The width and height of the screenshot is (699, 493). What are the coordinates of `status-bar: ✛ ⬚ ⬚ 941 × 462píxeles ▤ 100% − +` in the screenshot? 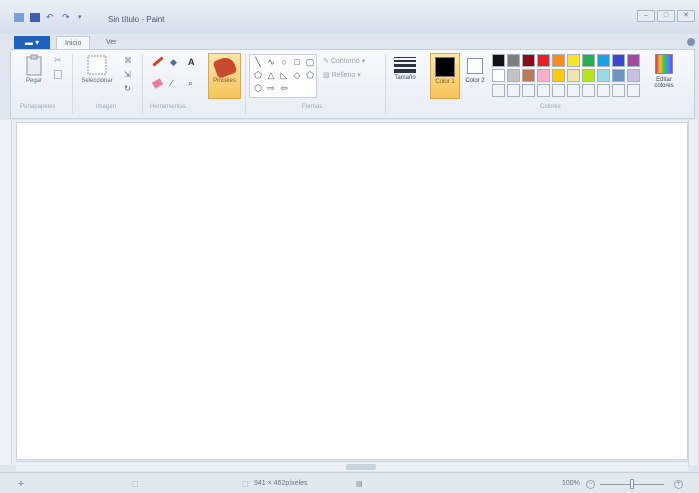 It's located at (349, 482).